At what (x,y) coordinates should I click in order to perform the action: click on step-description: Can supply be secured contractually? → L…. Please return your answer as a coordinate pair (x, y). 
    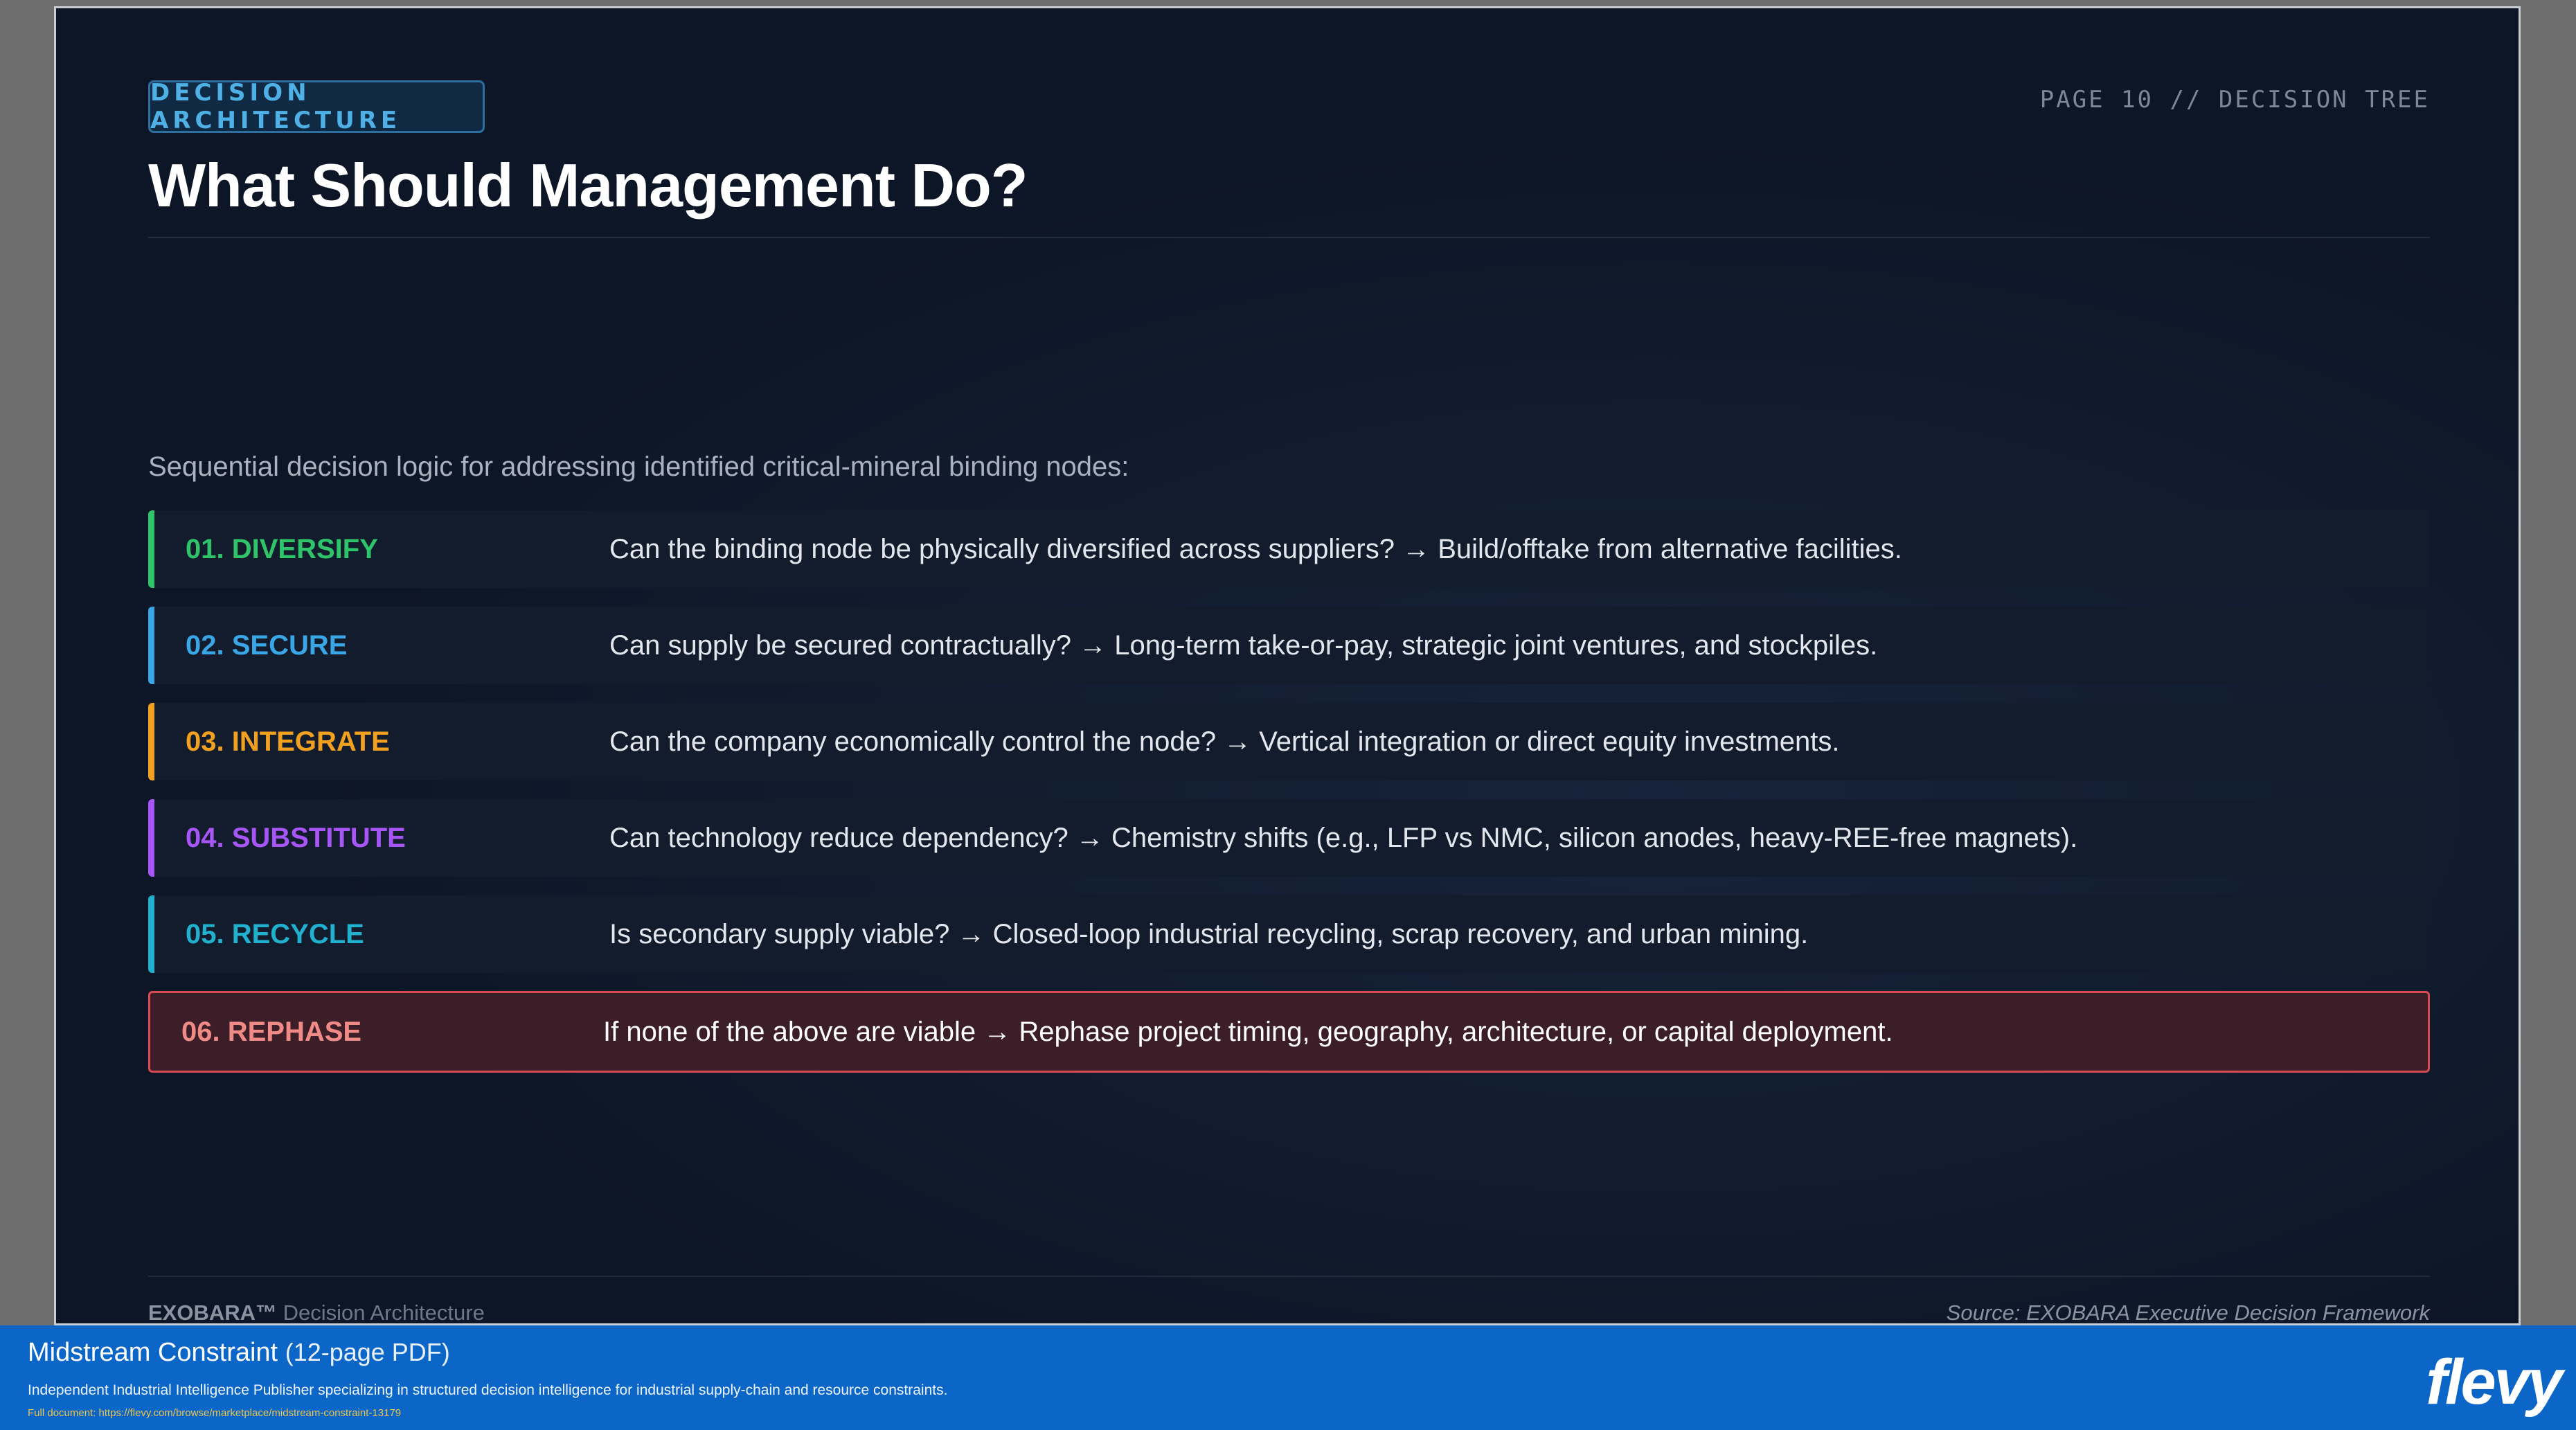
    Looking at the image, I should click on (1243, 645).